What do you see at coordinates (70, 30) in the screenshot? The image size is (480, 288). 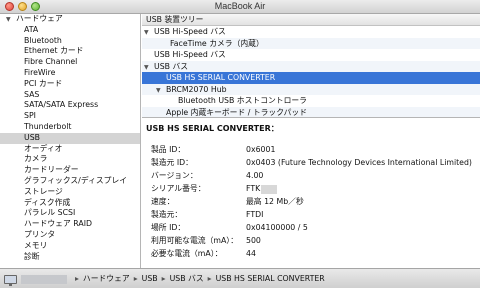 I see `sidebar-item-ata: ATA` at bounding box center [70, 30].